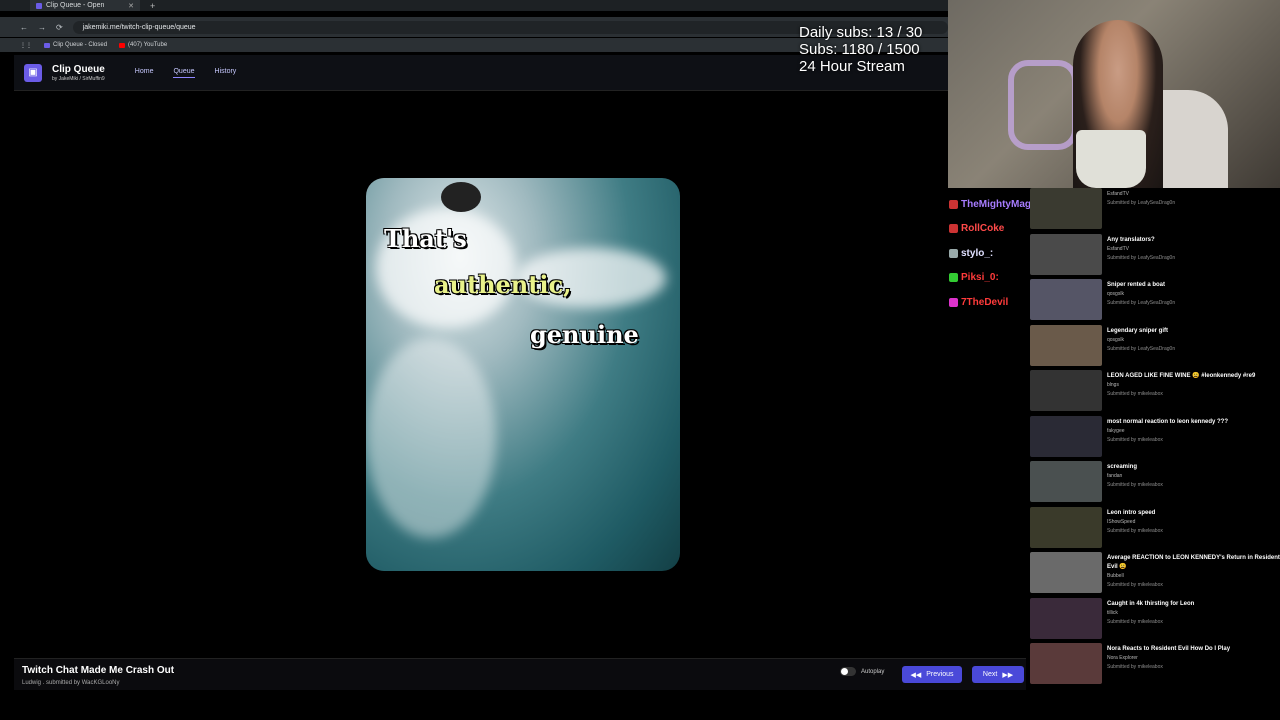  Describe the element at coordinates (1168, 421) in the screenshot. I see `queue-item-title: most normal reaction to leon kennedy ???` at that location.